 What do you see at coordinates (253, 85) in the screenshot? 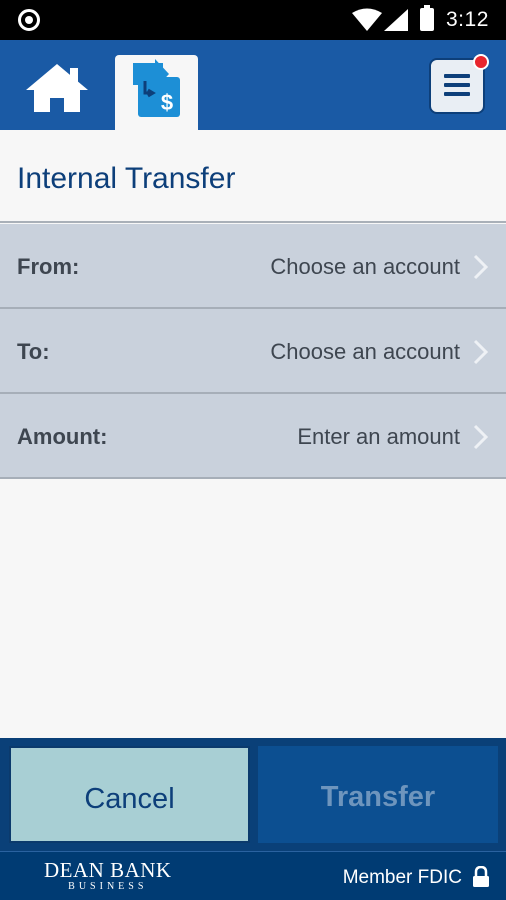
I see `app-header: $` at bounding box center [253, 85].